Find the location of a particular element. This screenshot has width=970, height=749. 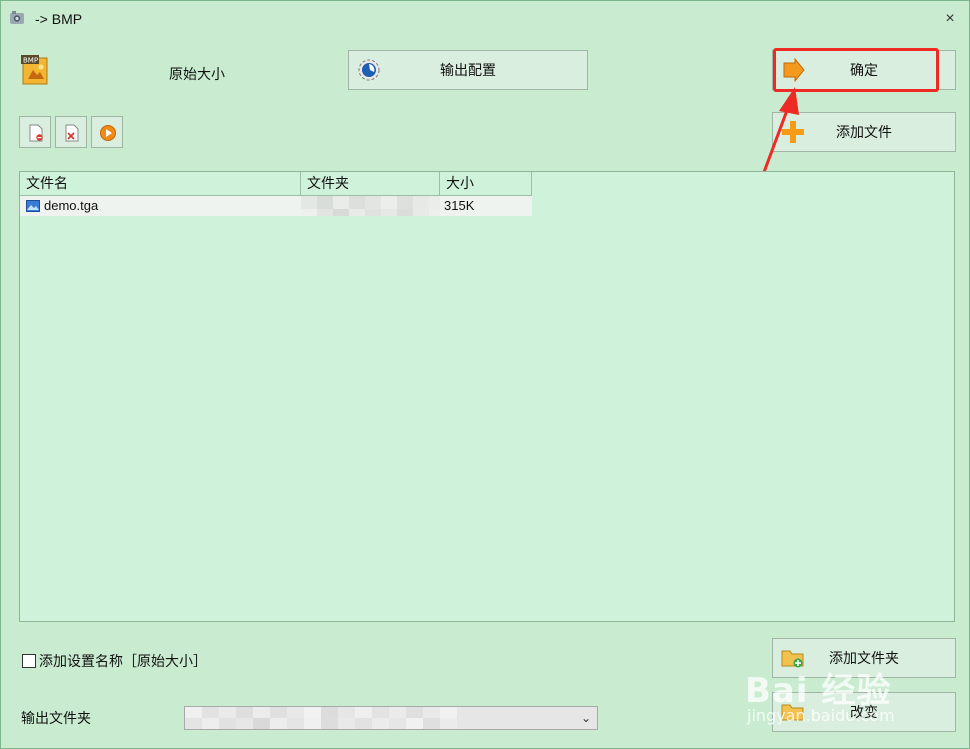

remove-file-icon is located at coordinates (36, 133).